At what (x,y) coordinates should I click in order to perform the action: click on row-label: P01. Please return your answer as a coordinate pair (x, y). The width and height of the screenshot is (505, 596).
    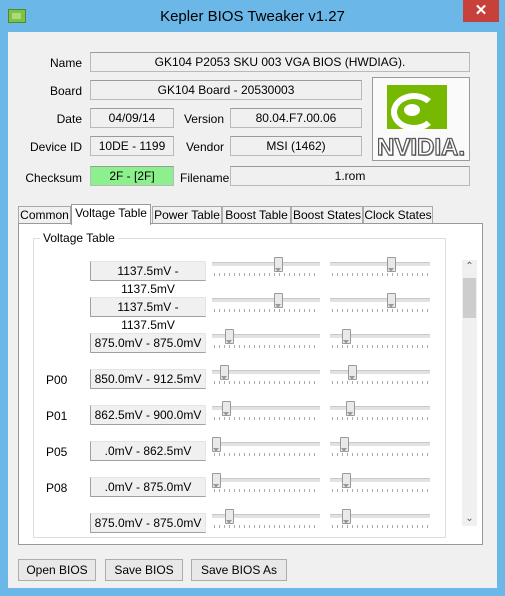
    Looking at the image, I should click on (57, 416).